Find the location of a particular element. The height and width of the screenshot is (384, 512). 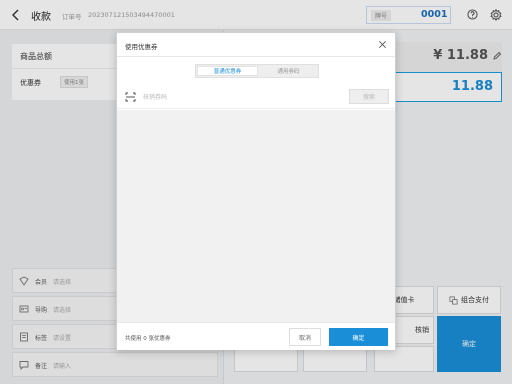

cancel-button: 取消 is located at coordinates (305, 337).